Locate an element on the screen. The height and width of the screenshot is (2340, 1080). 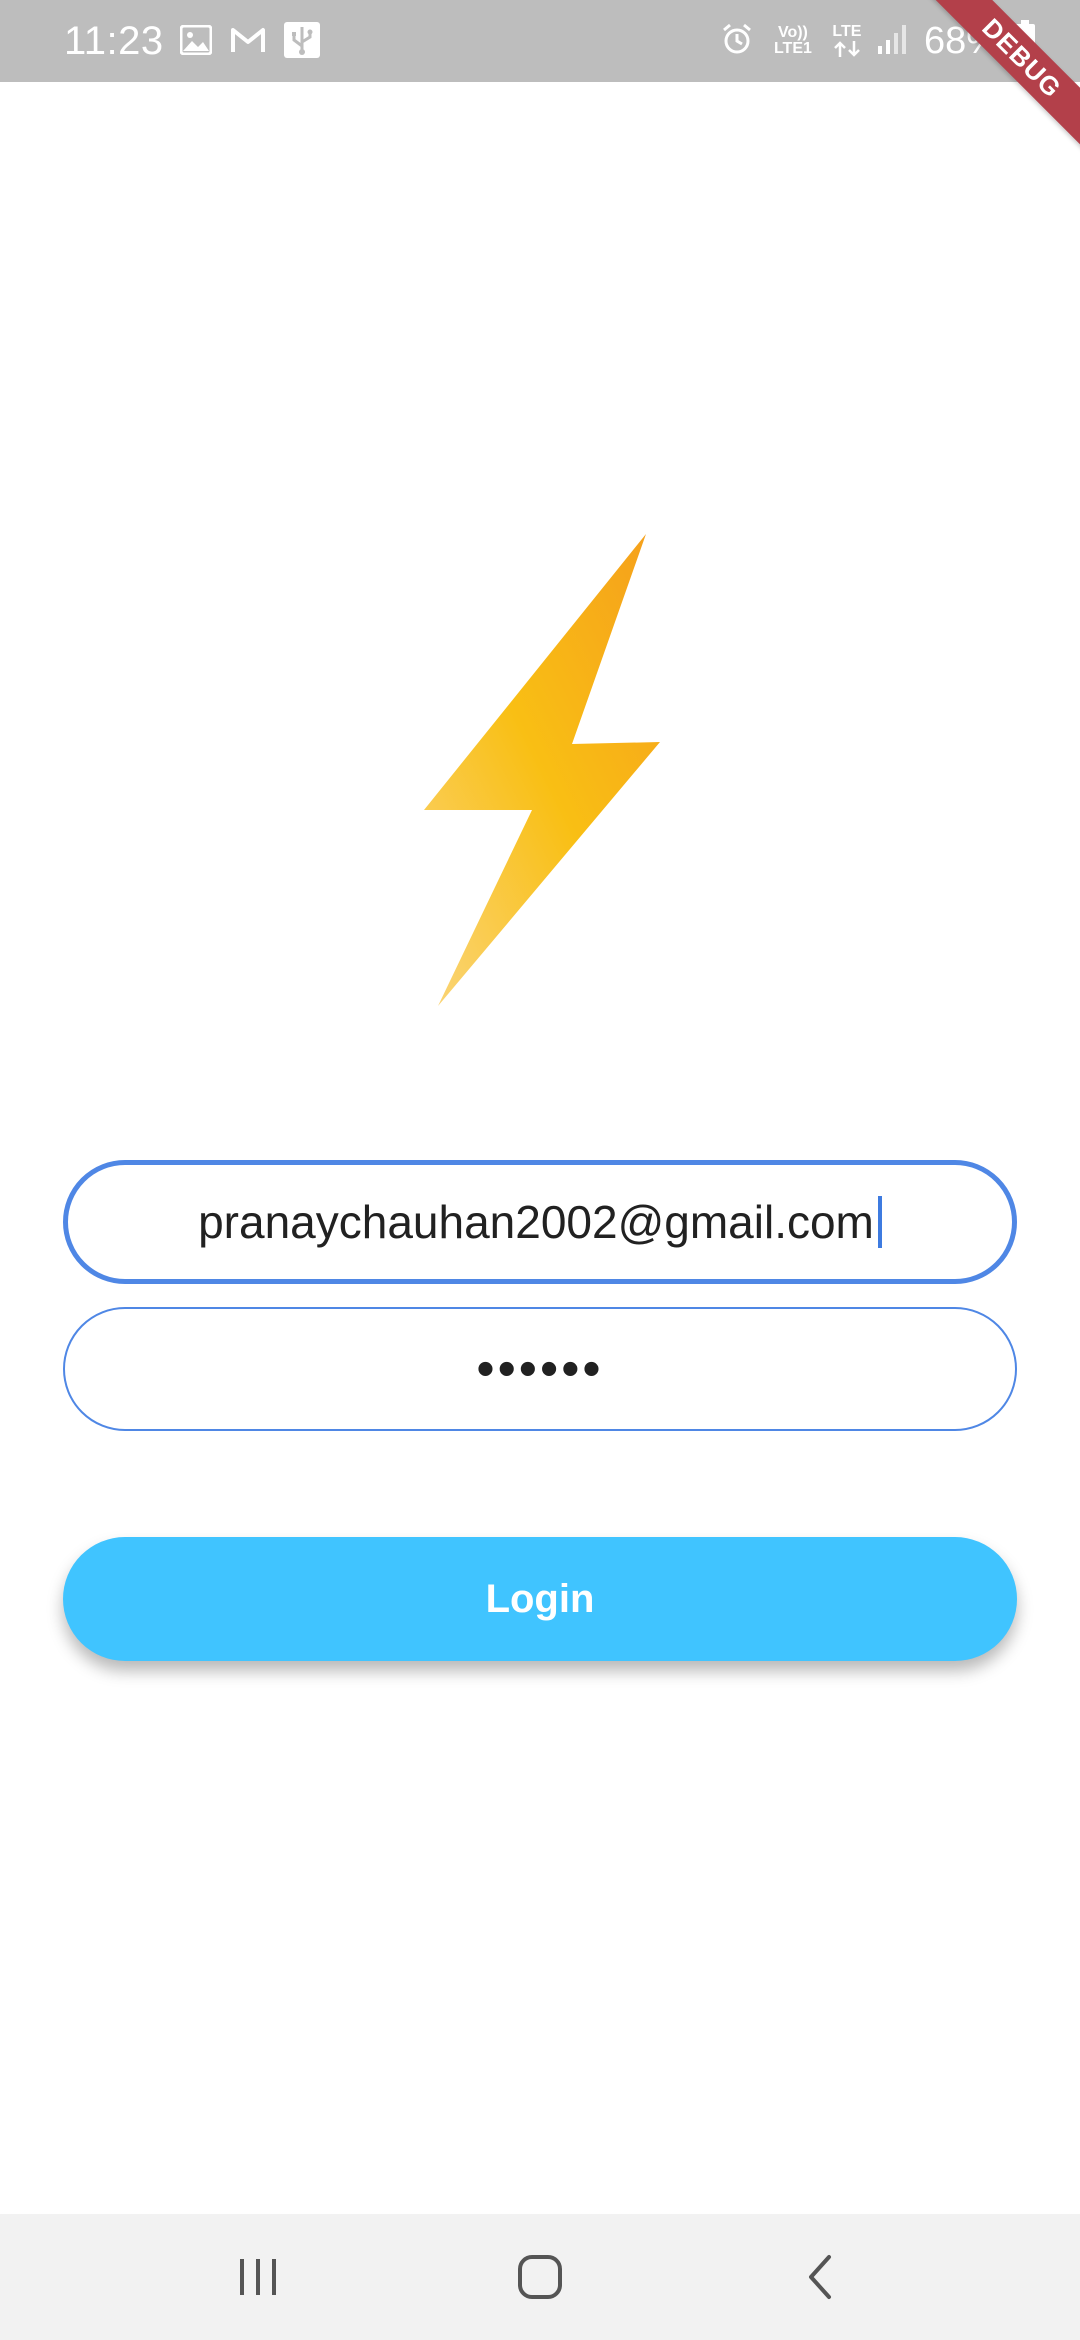
lightning-bolt-icon is located at coordinates (540, 770).